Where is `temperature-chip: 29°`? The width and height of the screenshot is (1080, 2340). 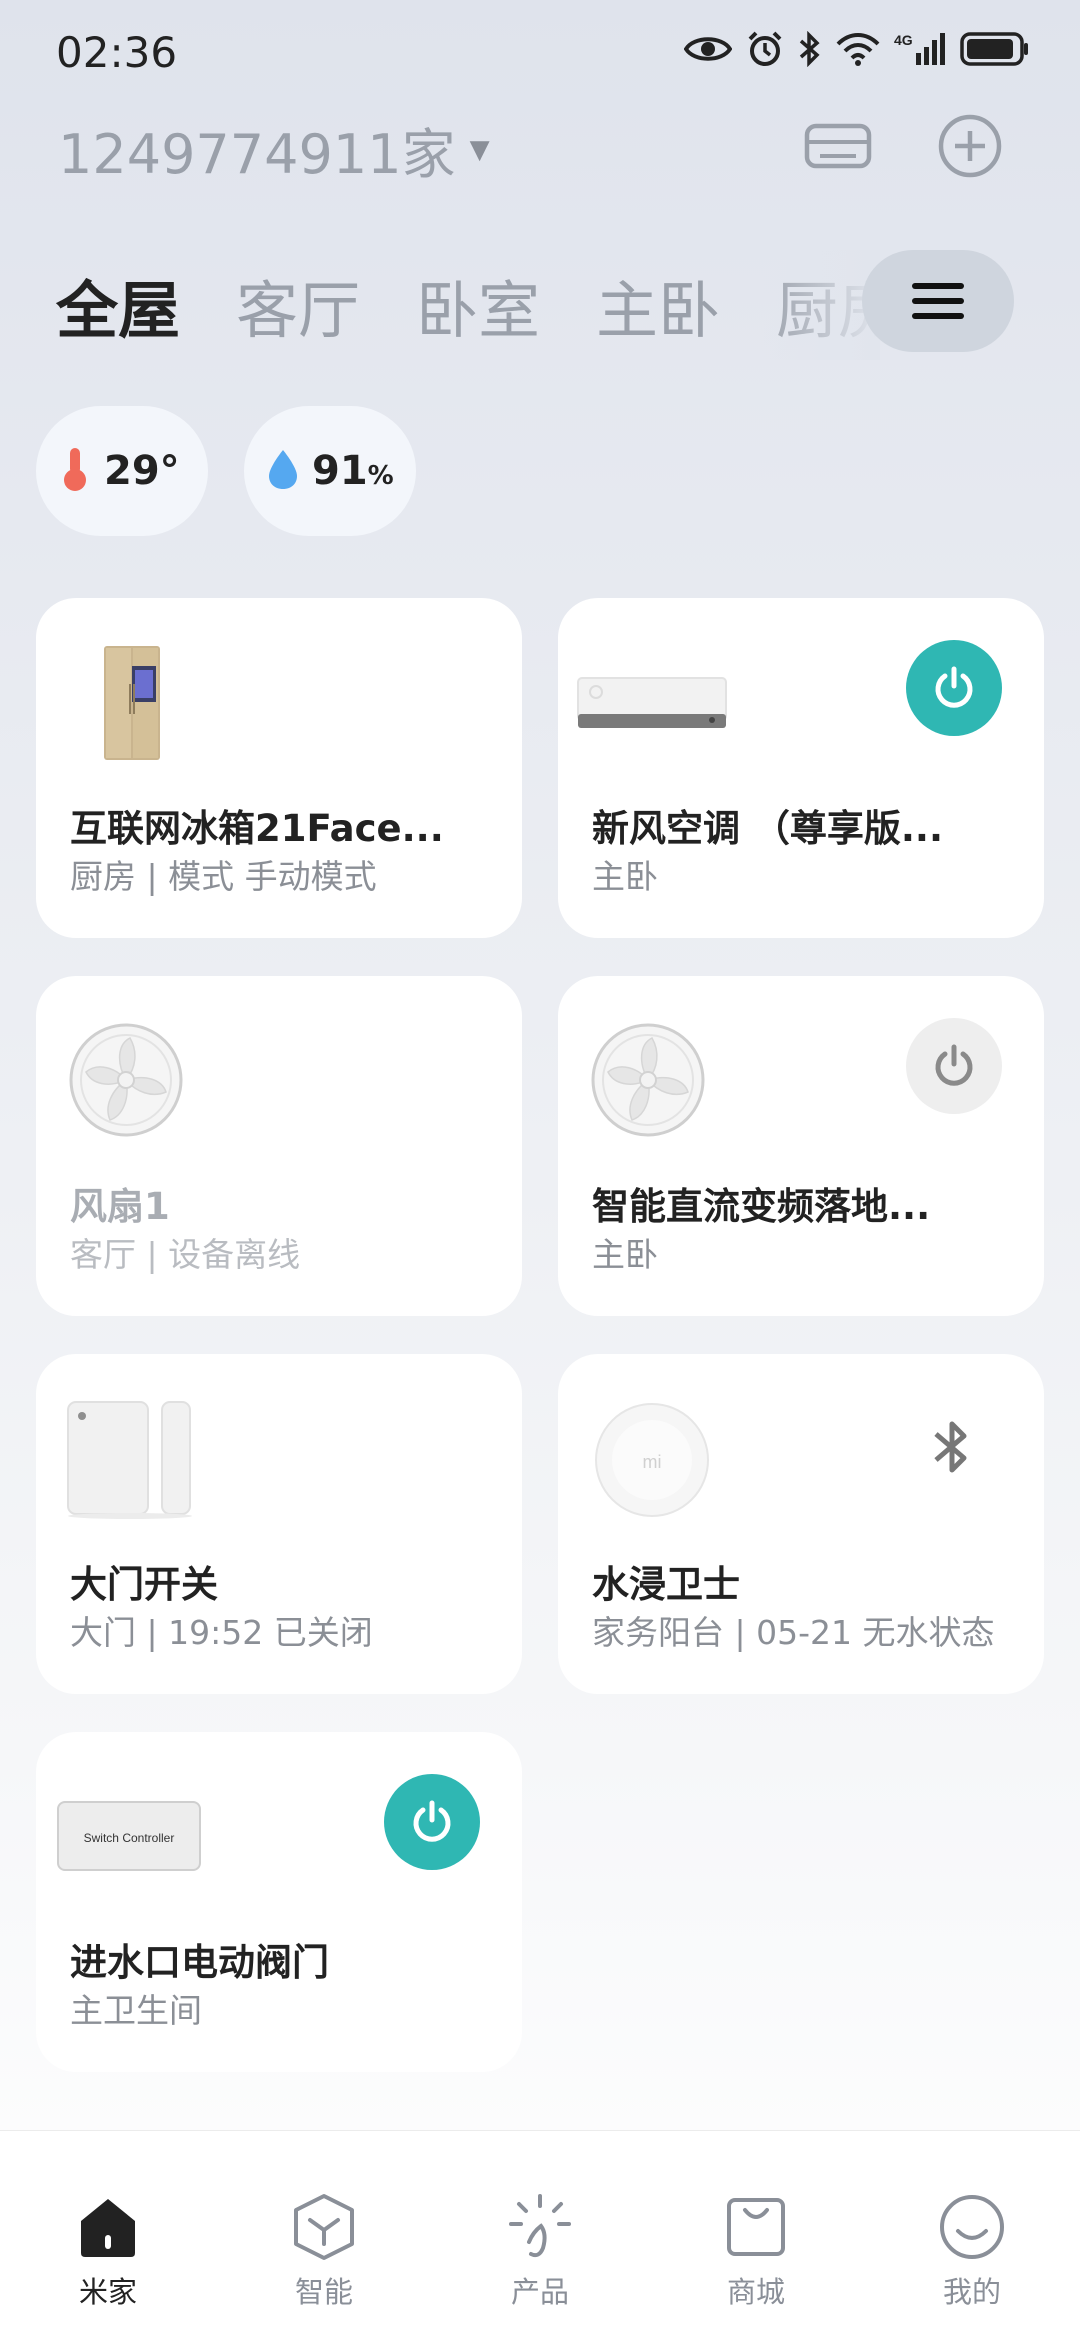 temperature-chip: 29° is located at coordinates (122, 471).